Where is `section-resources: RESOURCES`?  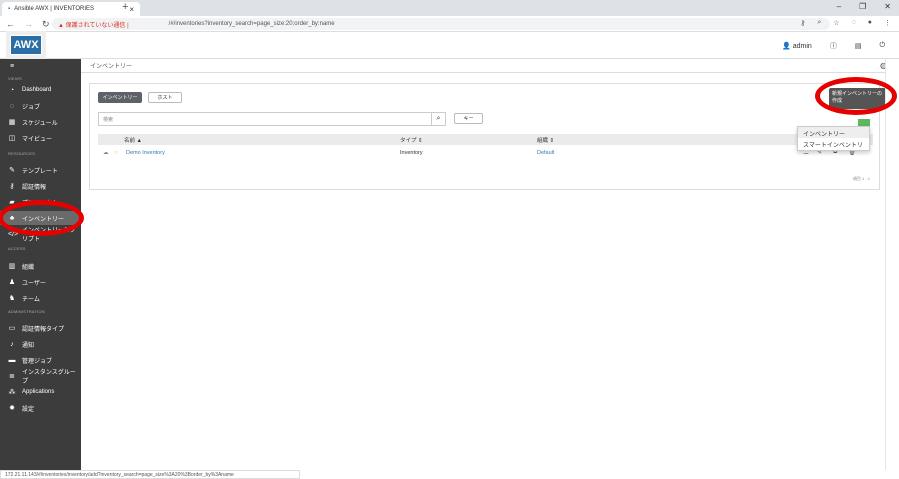 section-resources: RESOURCES is located at coordinates (22, 153).